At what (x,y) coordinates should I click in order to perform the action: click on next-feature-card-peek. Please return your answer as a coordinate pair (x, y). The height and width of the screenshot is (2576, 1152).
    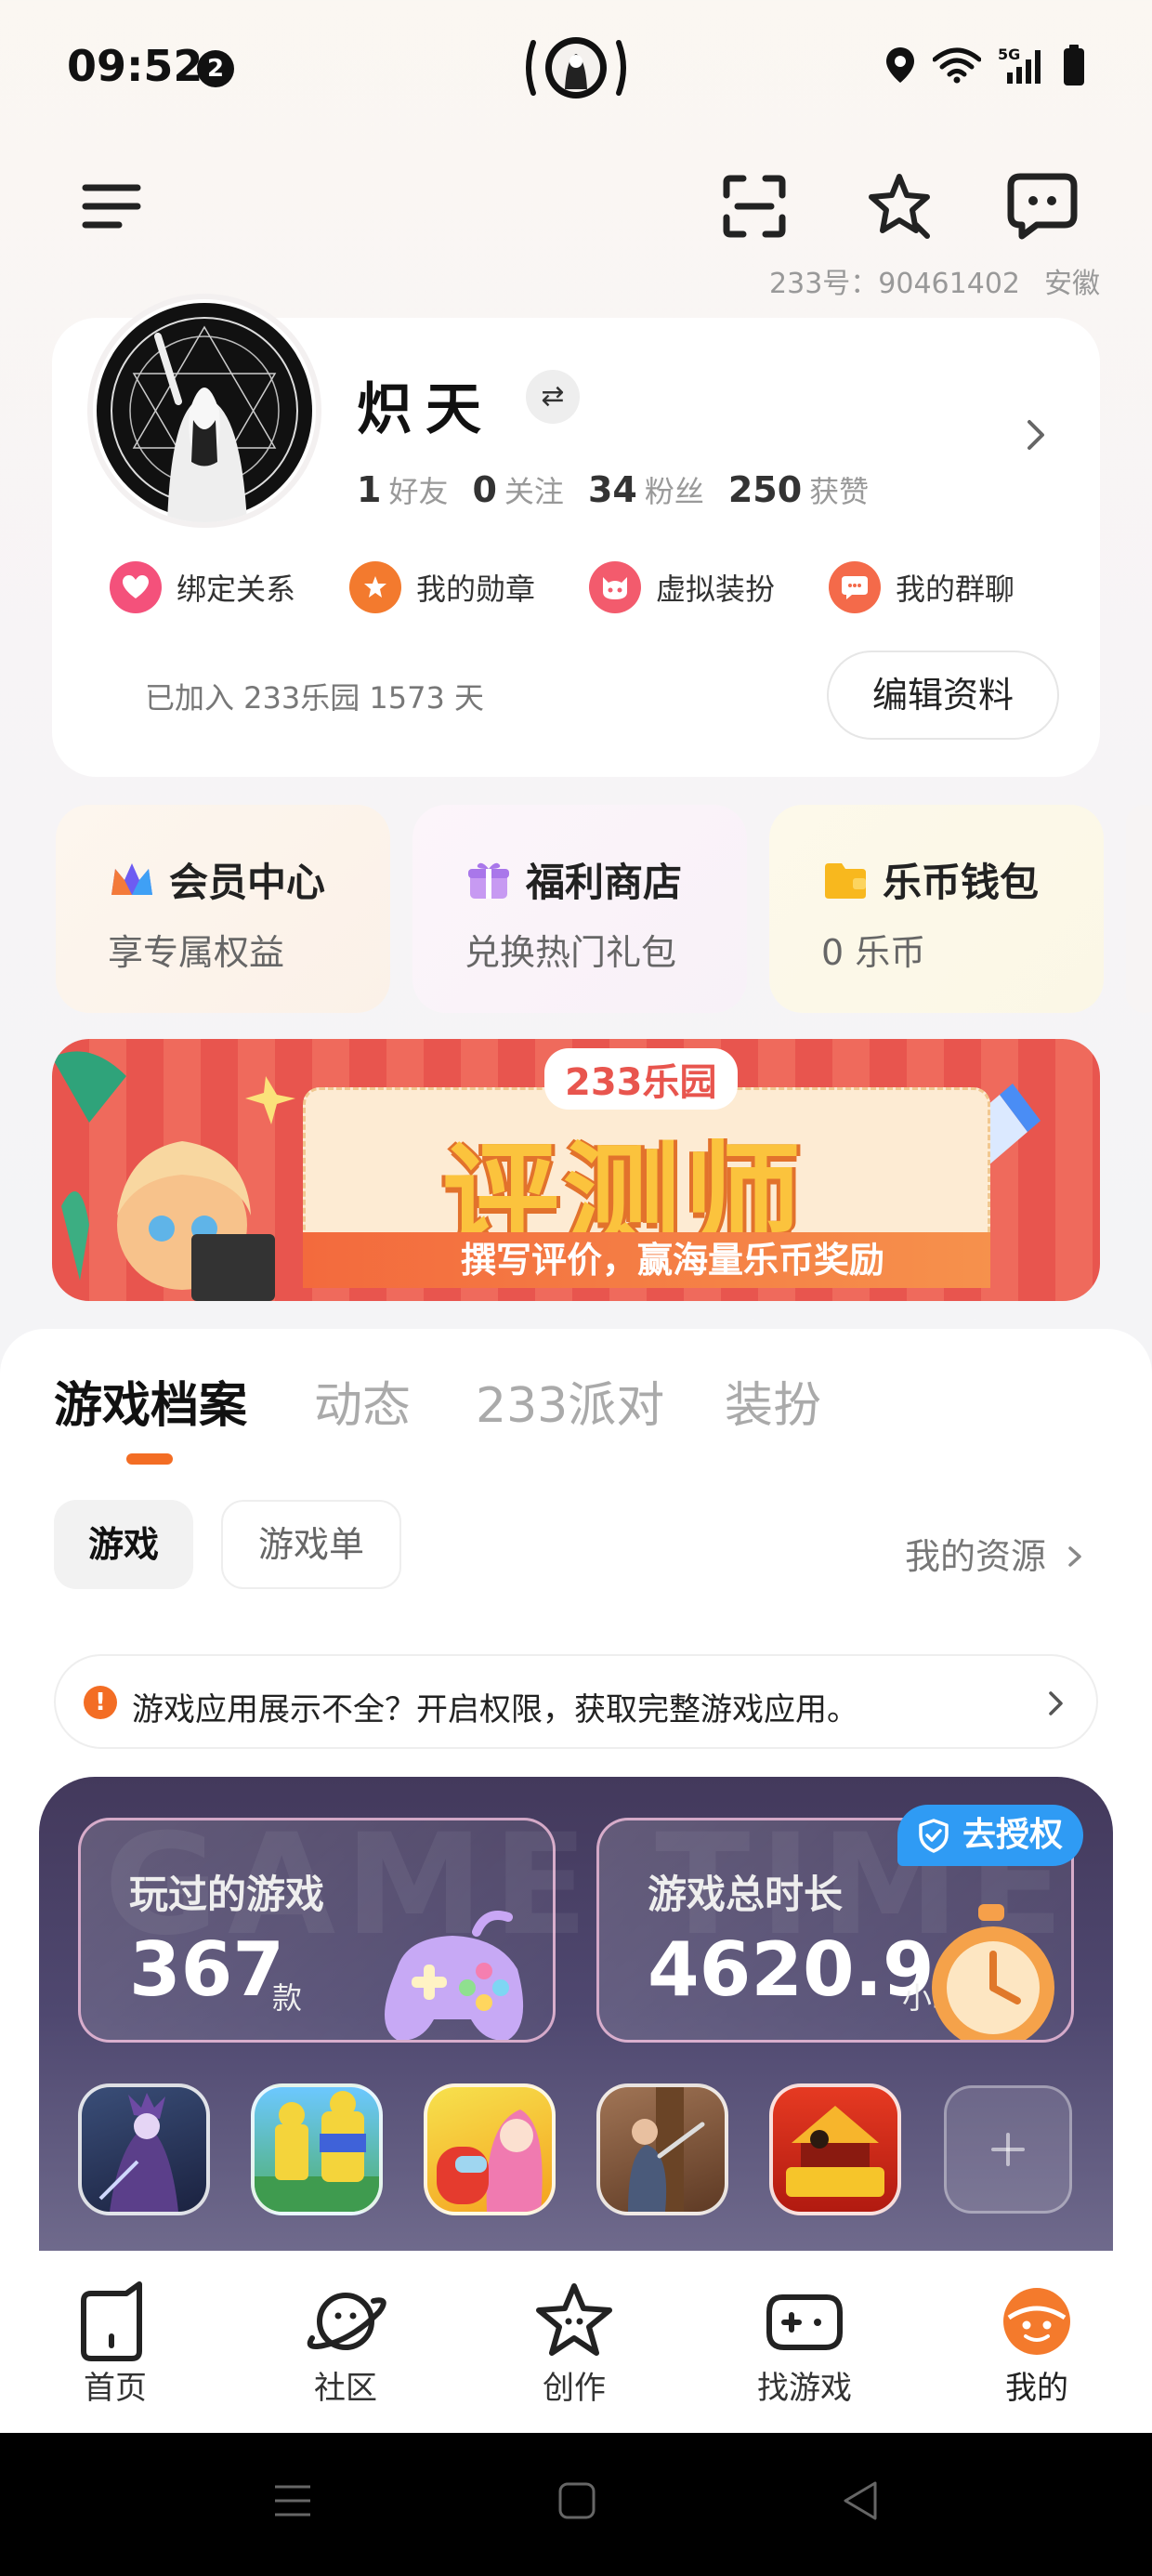
    Looking at the image, I should click on (1139, 909).